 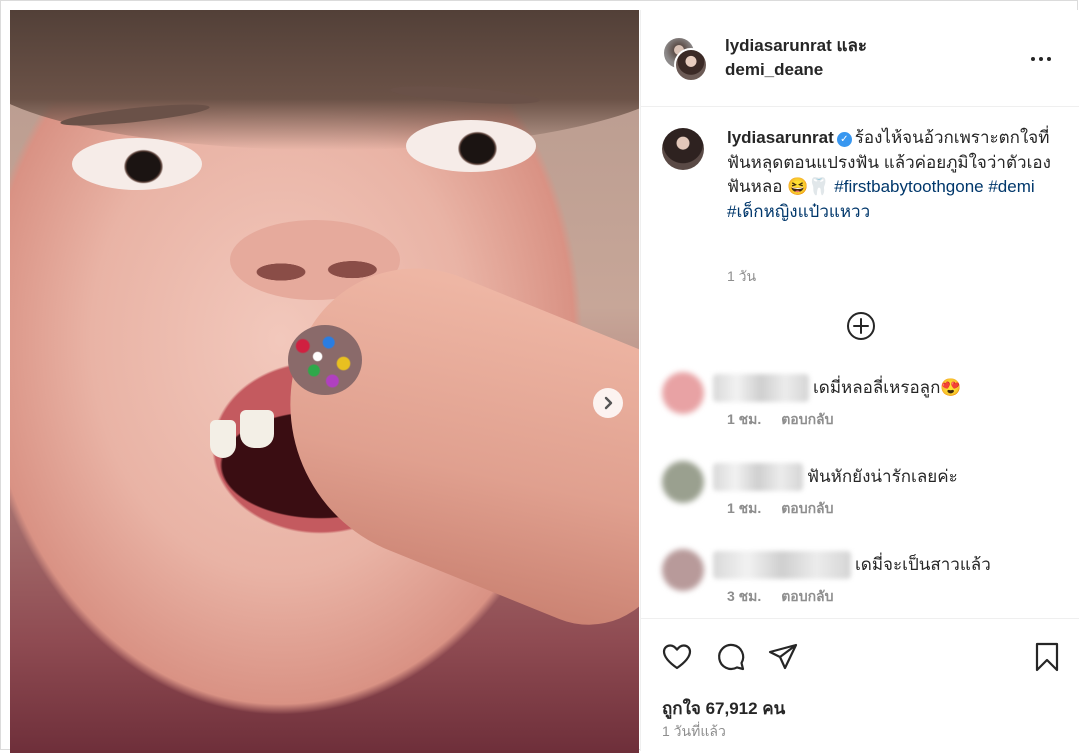 I want to click on caption-timestamp: 1 วัน, so click(x=742, y=276).